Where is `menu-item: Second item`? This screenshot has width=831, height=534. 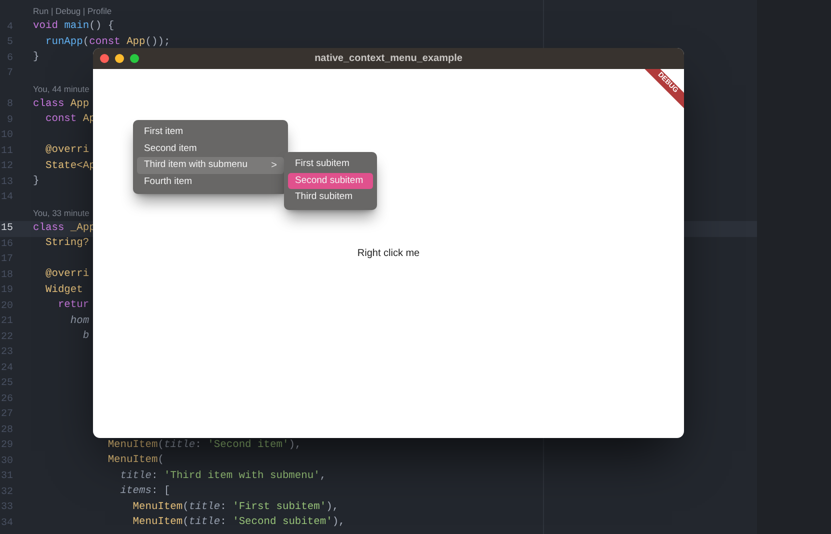 menu-item: Second item is located at coordinates (210, 148).